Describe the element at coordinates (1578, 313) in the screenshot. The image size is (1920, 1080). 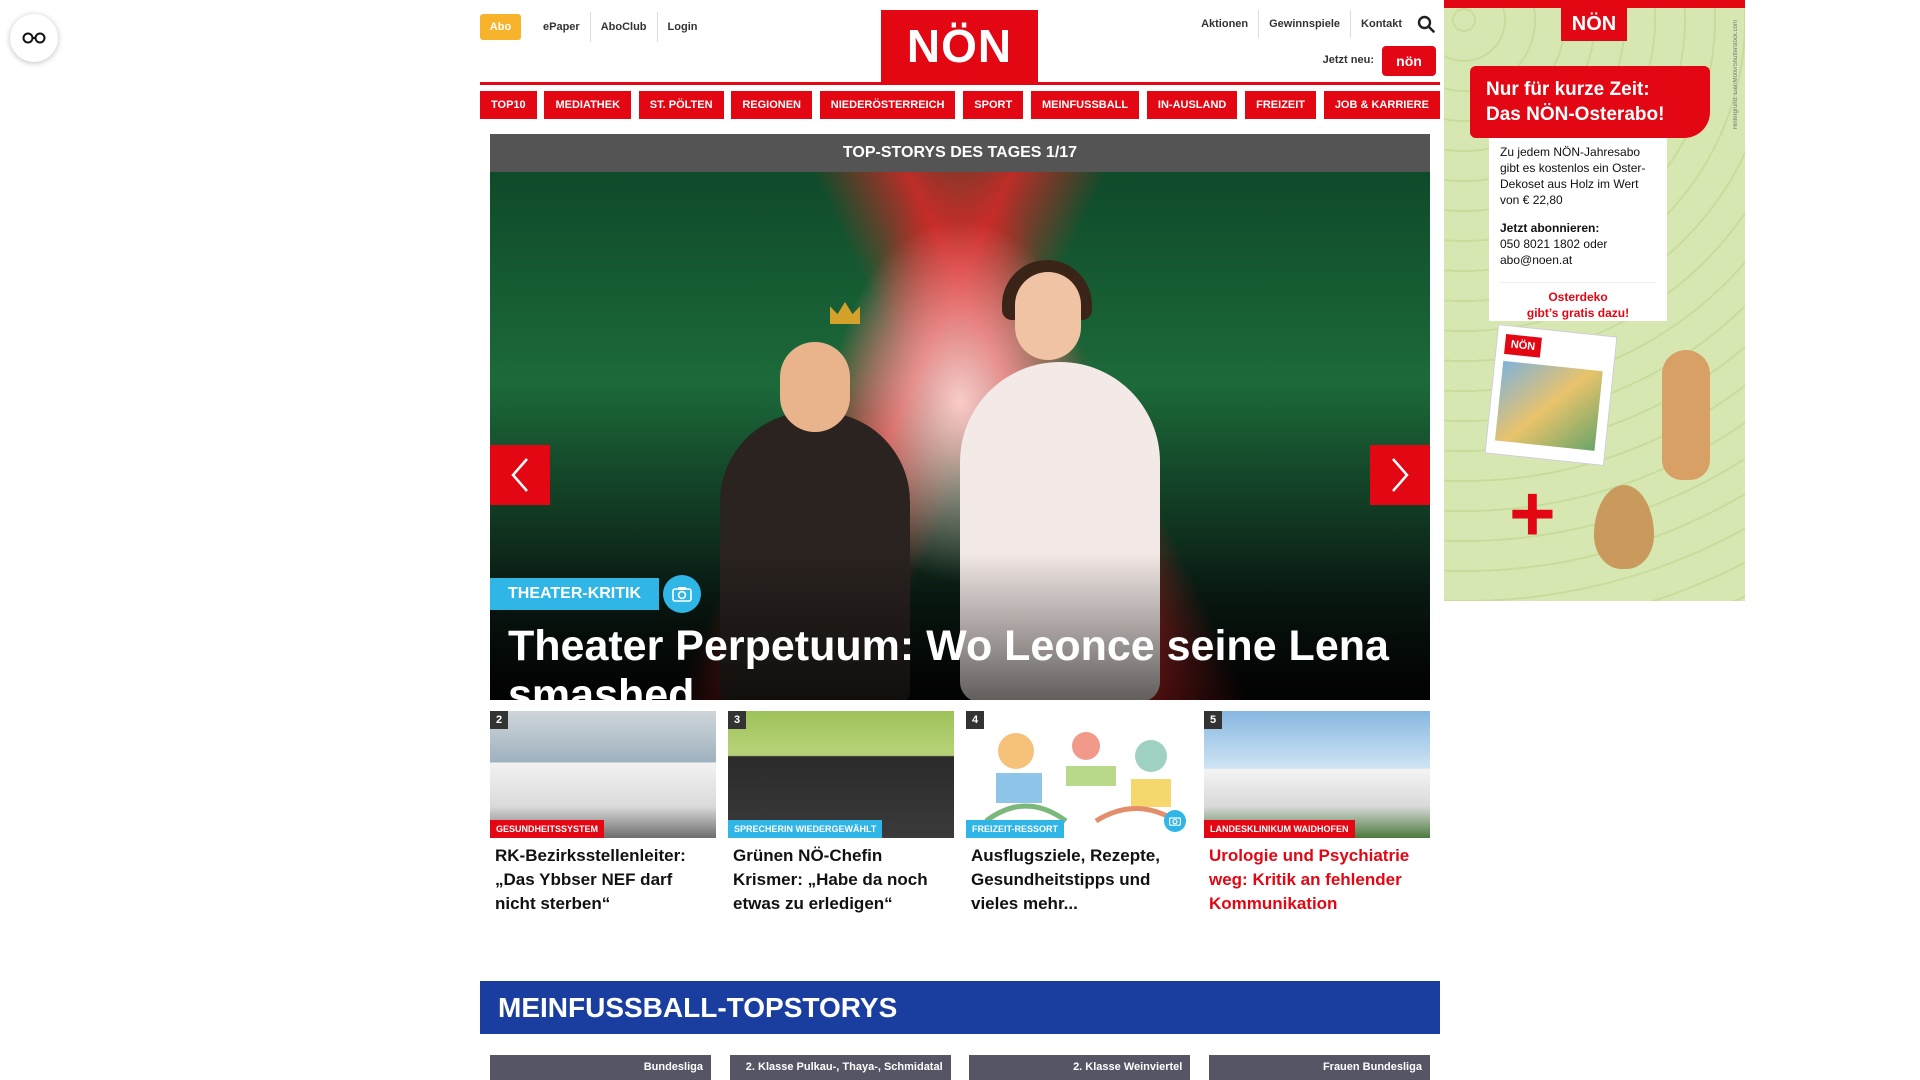
I see `ad-promo-line2: gibt’s gratis dazu!` at that location.